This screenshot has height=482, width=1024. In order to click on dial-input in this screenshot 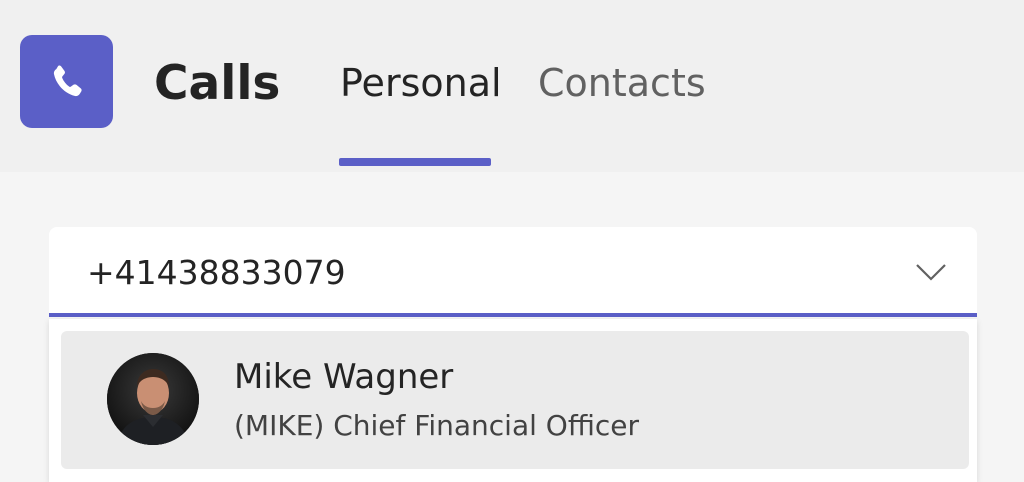, I will do `click(487, 272)`.